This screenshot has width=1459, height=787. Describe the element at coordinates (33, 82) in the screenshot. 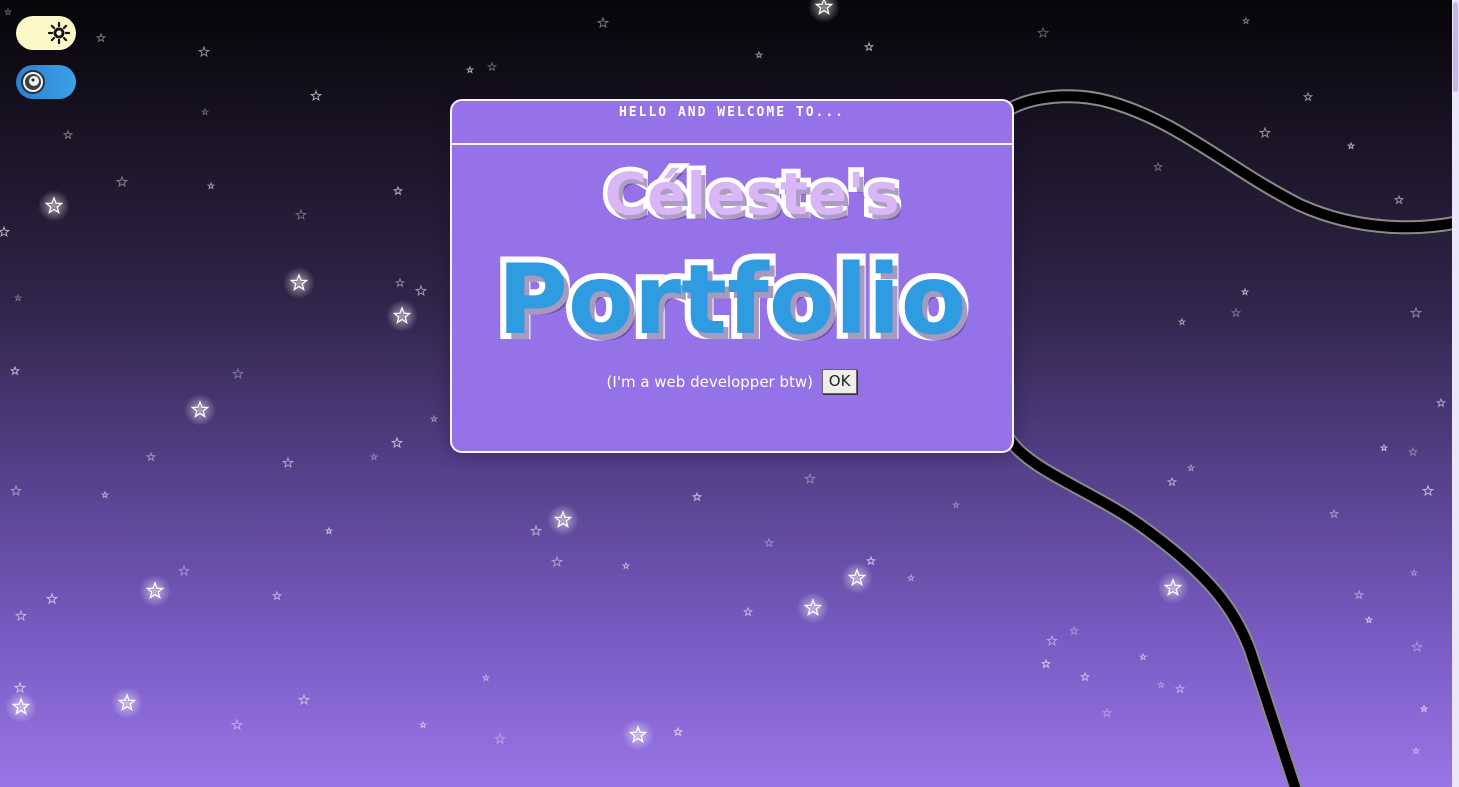

I see `avatar-icon` at that location.